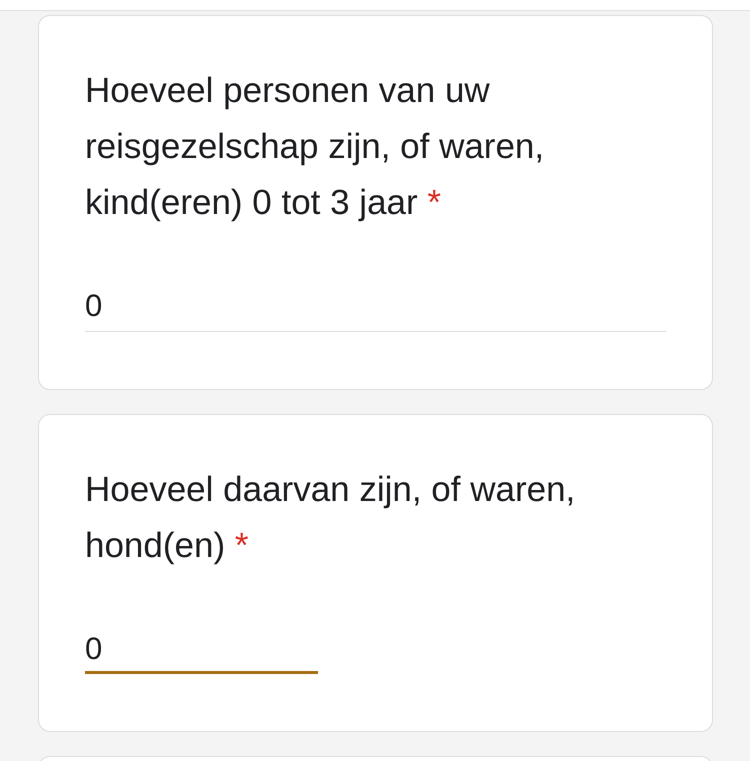 The width and height of the screenshot is (750, 761). Describe the element at coordinates (315, 147) in the screenshot. I see `question-title: Hoeveel personen van uw reisgezelschap zijn, of waren, kind(eren) 0 tot 3 jaar *` at that location.